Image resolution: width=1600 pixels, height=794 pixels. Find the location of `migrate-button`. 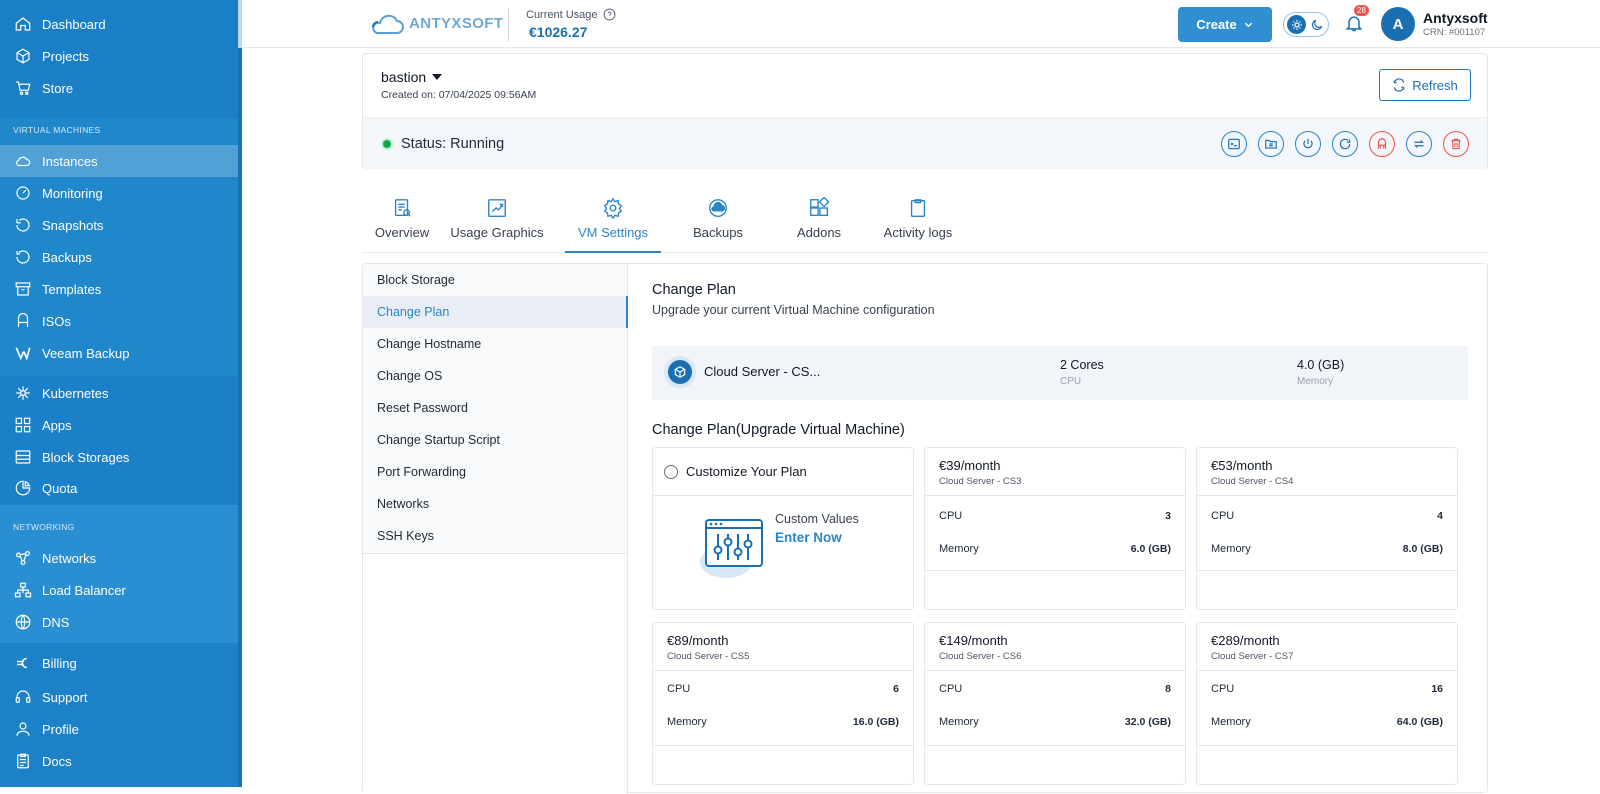

migrate-button is located at coordinates (1419, 144).